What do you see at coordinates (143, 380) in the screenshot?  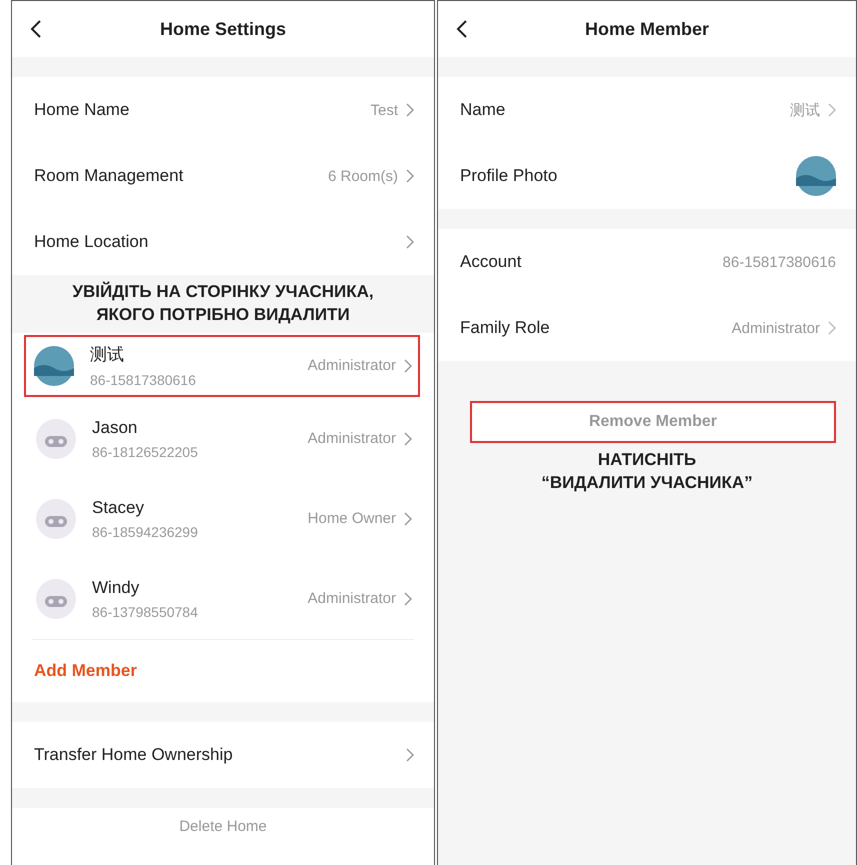 I see `member-account: 86-15817380616` at bounding box center [143, 380].